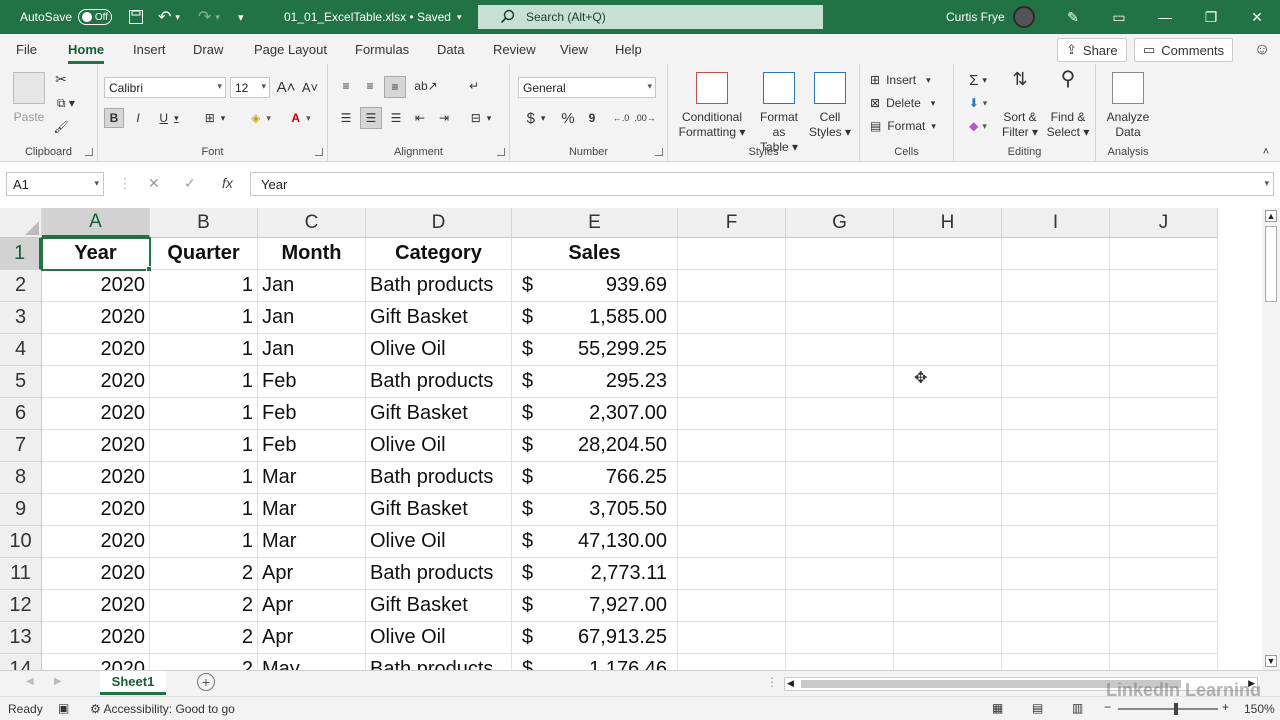 The height and width of the screenshot is (720, 1280). Describe the element at coordinates (948, 223) in the screenshot. I see `column-header-h: H` at that location.